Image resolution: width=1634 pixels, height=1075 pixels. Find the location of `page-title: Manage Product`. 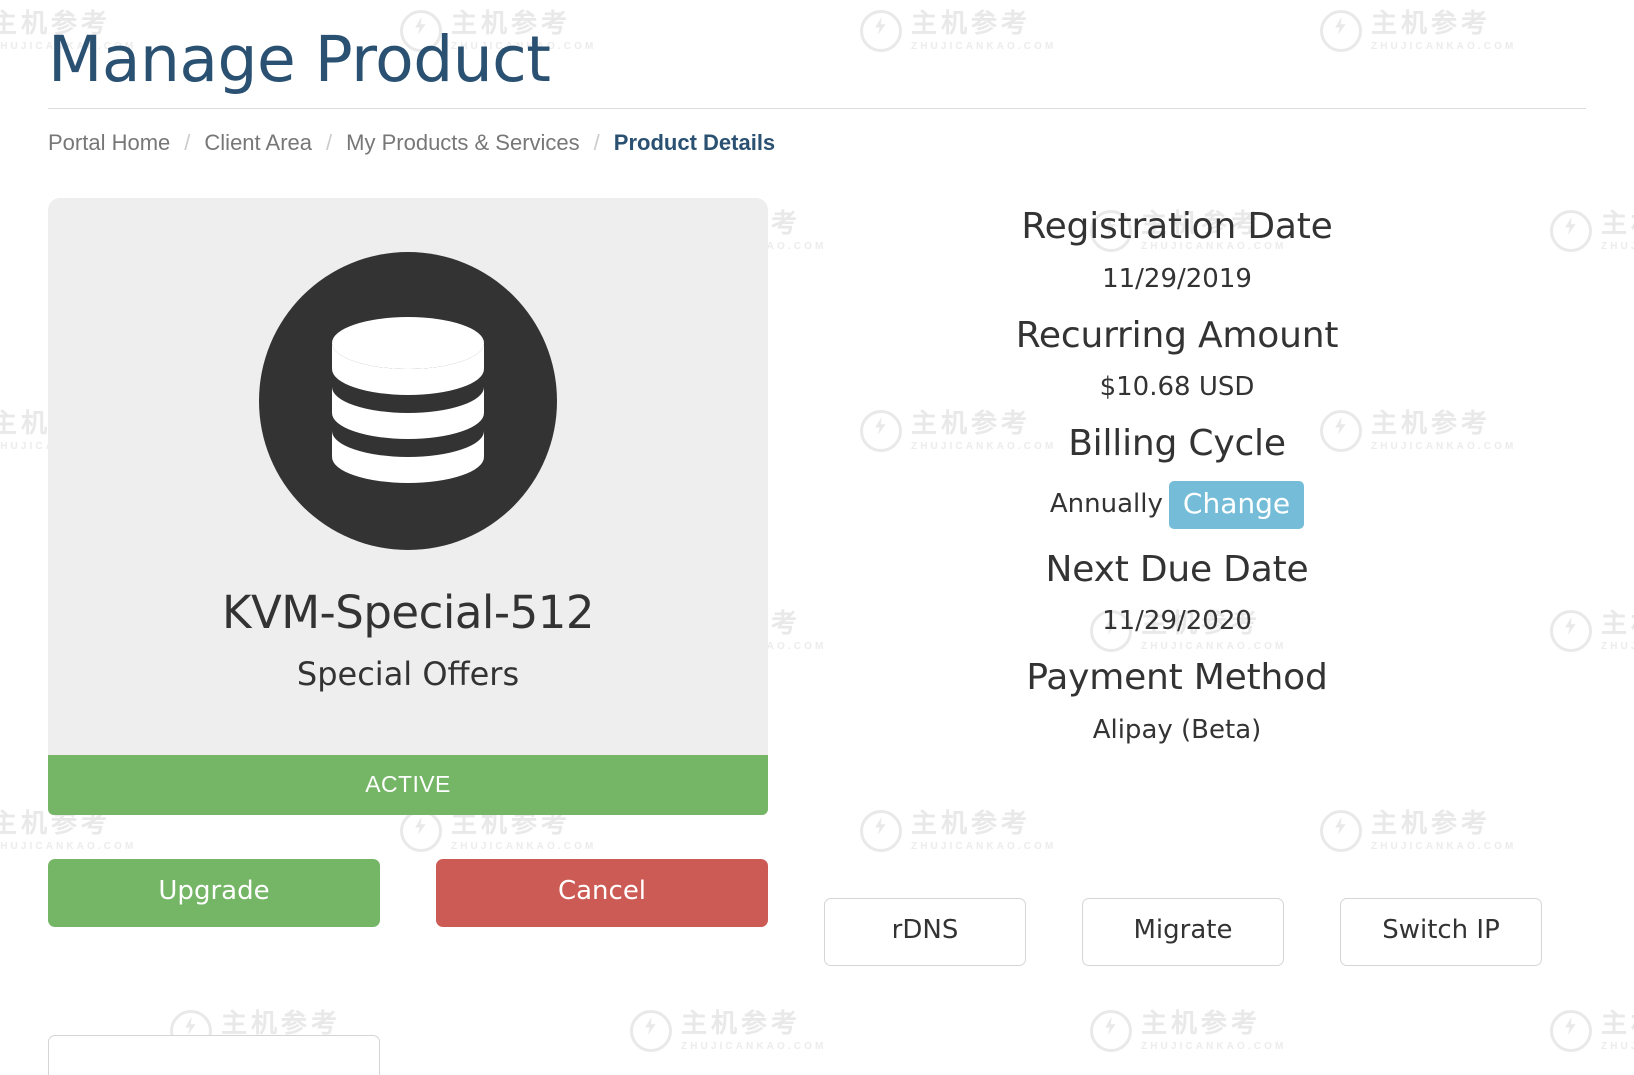

page-title: Manage Product is located at coordinates (817, 54).